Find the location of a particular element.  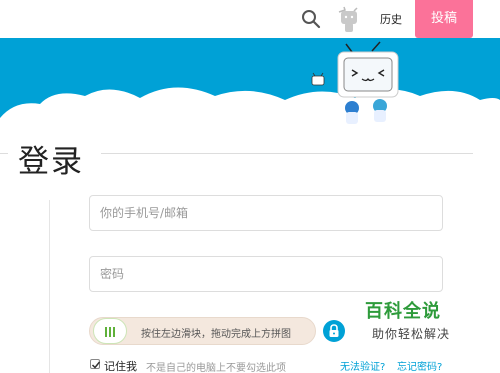

account-input: 你的手机号/邮箱 is located at coordinates (266, 213).